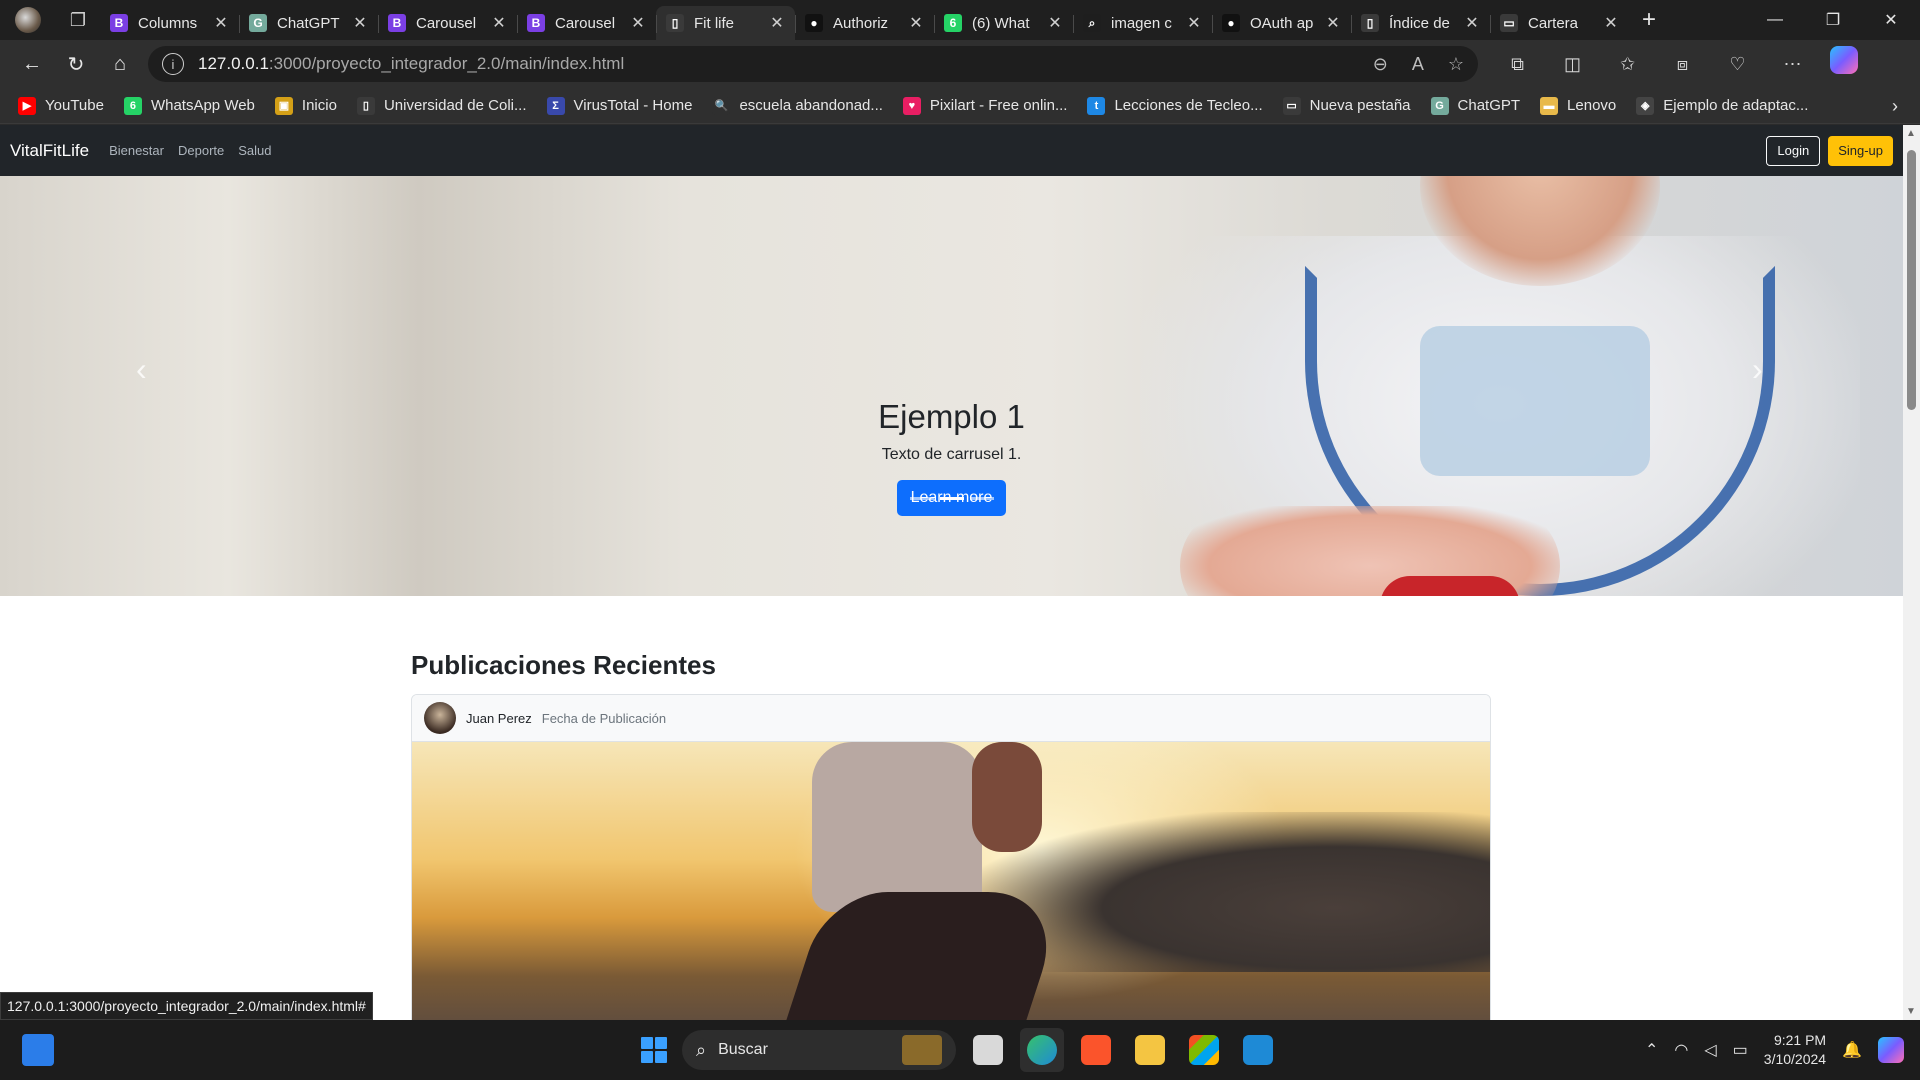  I want to click on nav-link-salud: Salud, so click(254, 150).